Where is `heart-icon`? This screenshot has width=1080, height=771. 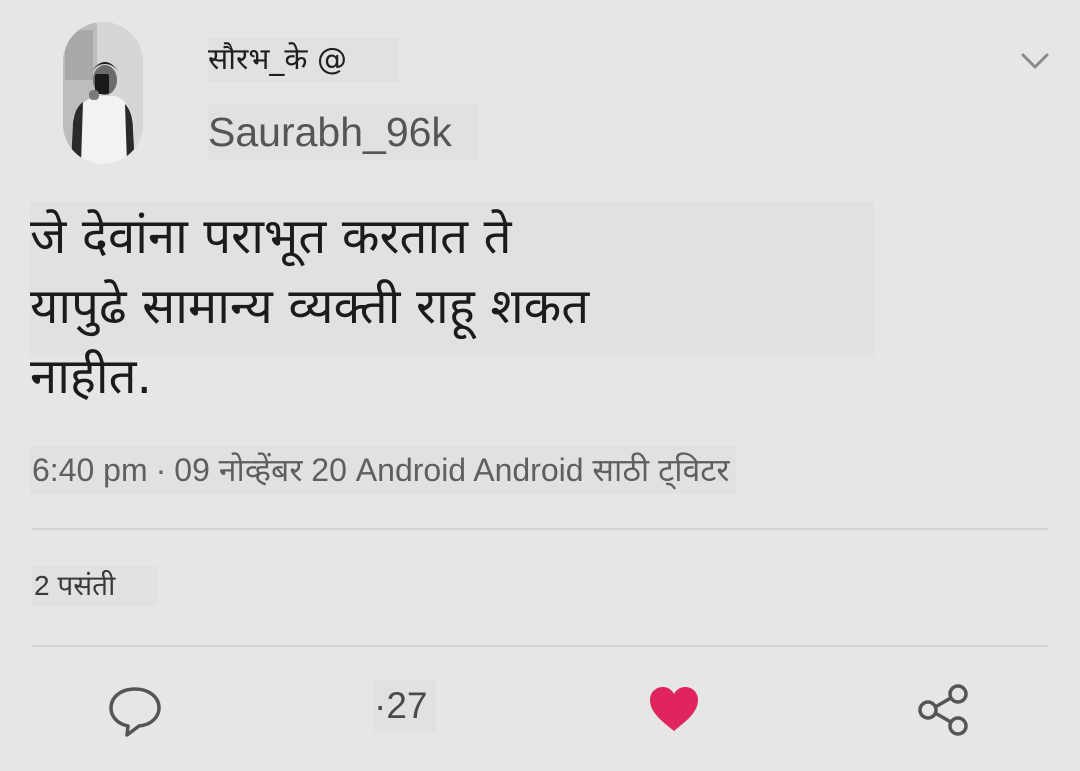
heart-icon is located at coordinates (674, 709).